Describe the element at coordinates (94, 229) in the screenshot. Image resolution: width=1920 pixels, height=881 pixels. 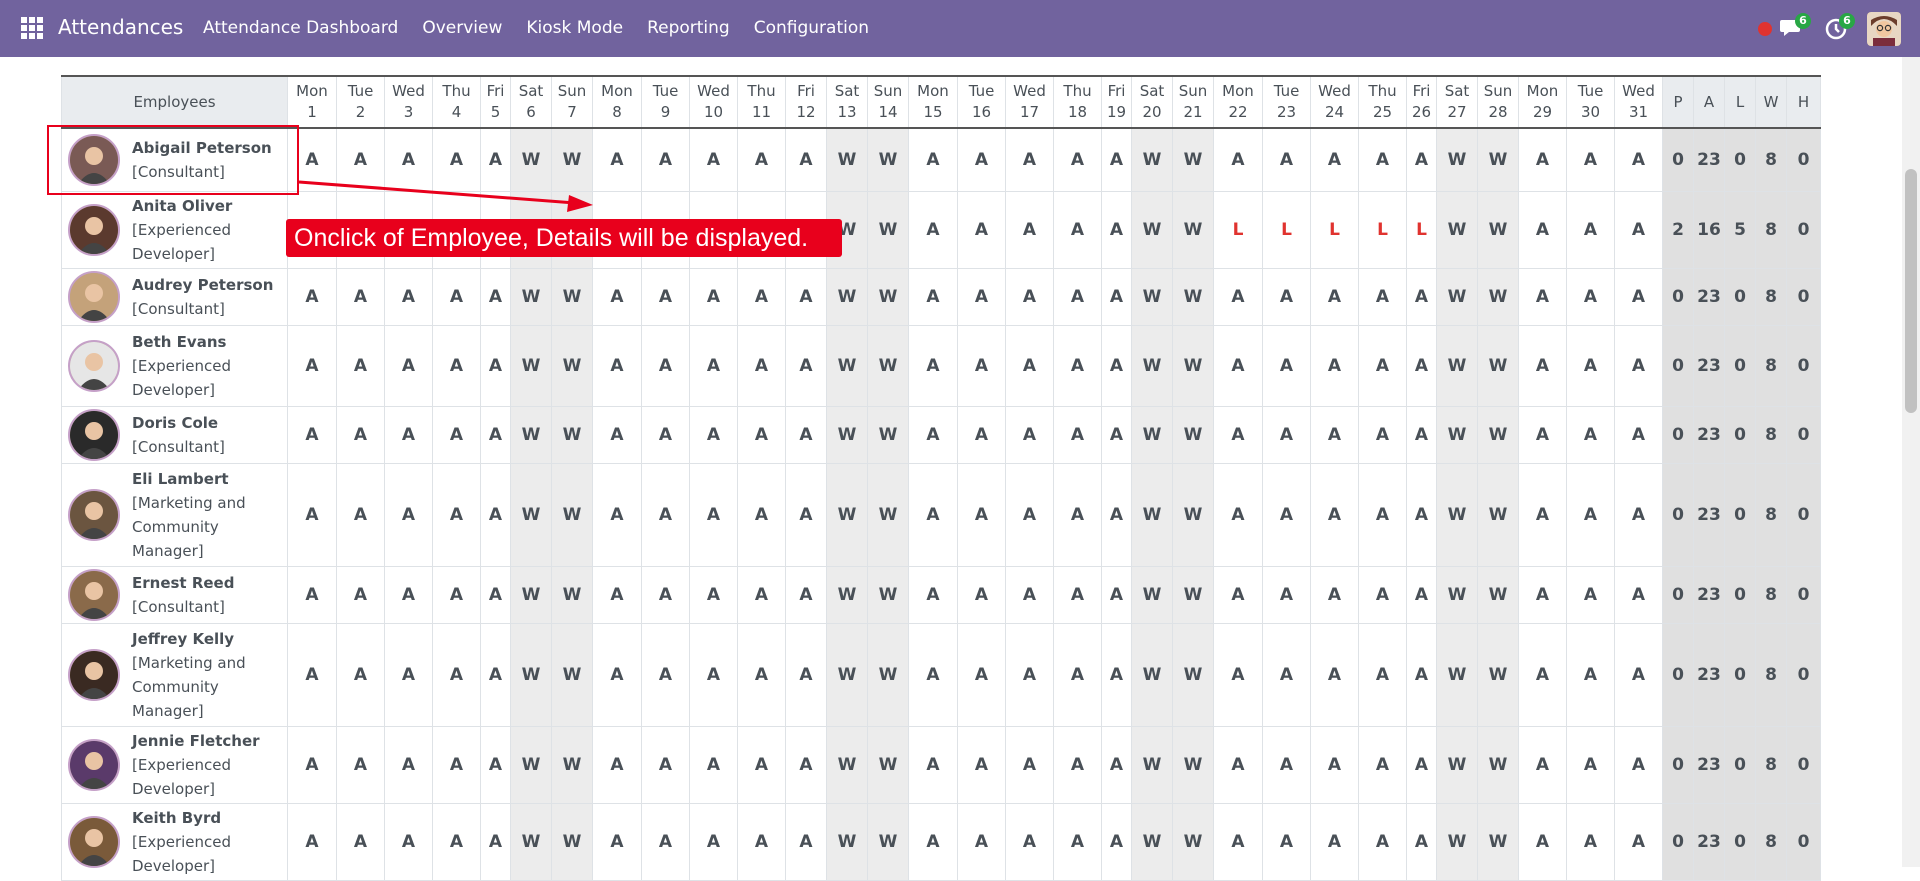
I see `employee-avatar` at that location.